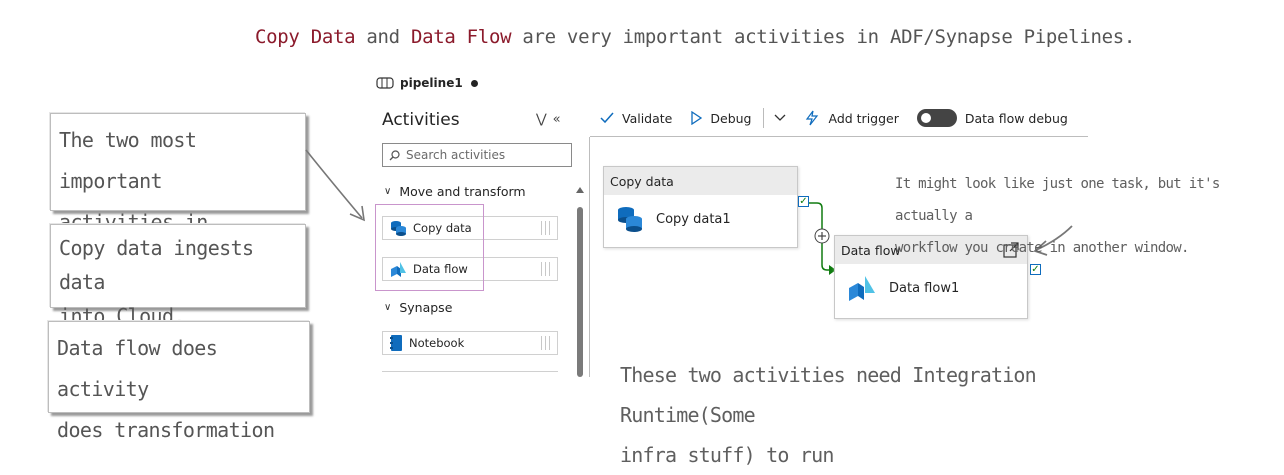 The image size is (1284, 475). I want to click on collapse-pane-icon: «, so click(560, 119).